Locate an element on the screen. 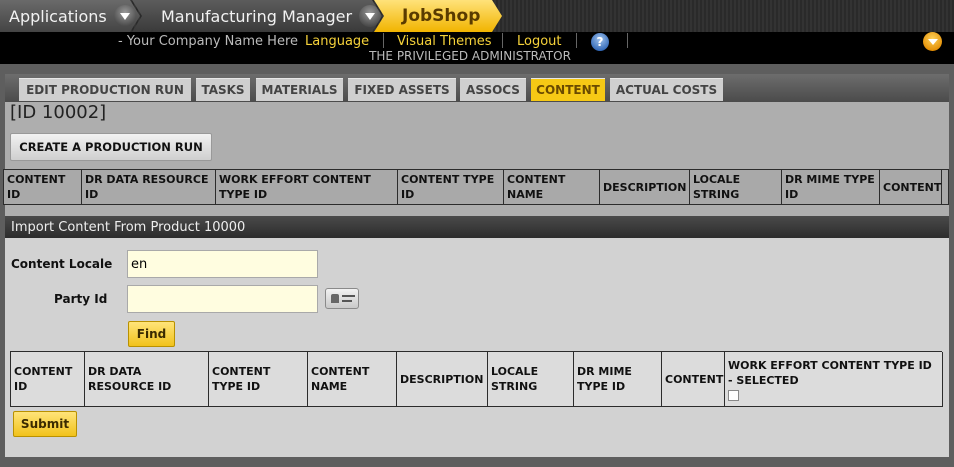 The height and width of the screenshot is (467, 954). manufacturing-manager-menu: Manufacturing Manager is located at coordinates (257, 16).